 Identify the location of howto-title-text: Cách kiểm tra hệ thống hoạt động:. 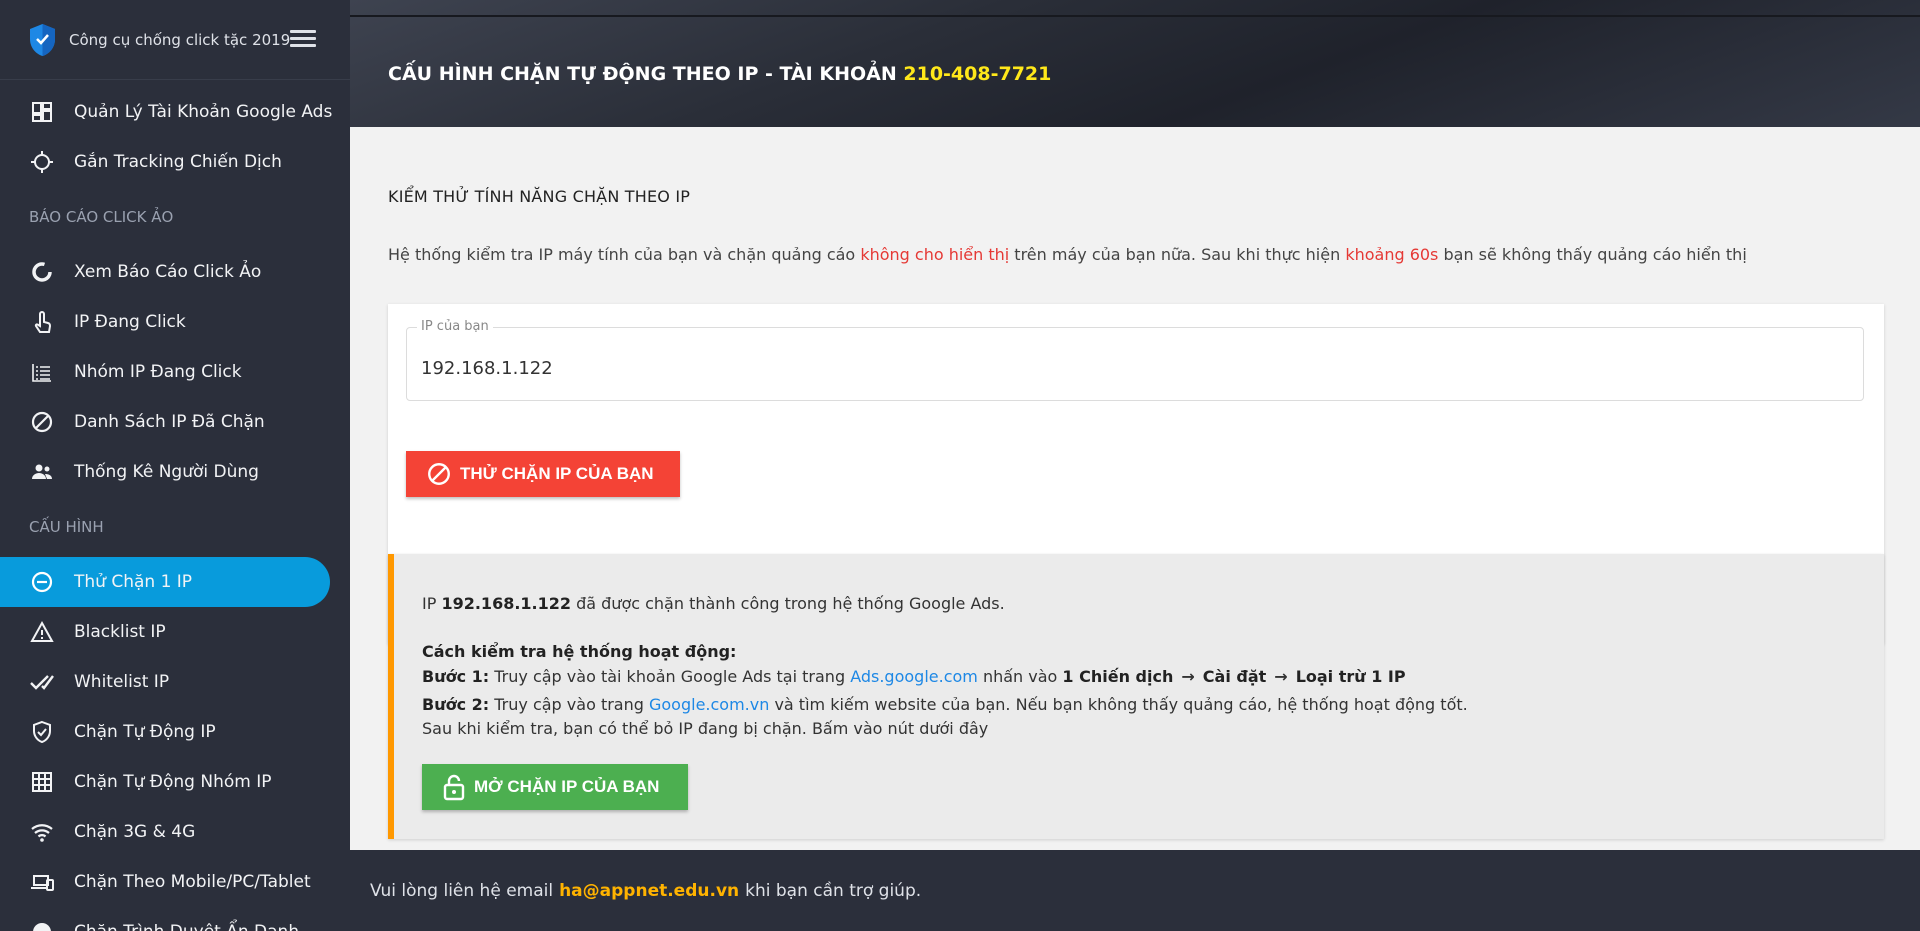
(579, 651).